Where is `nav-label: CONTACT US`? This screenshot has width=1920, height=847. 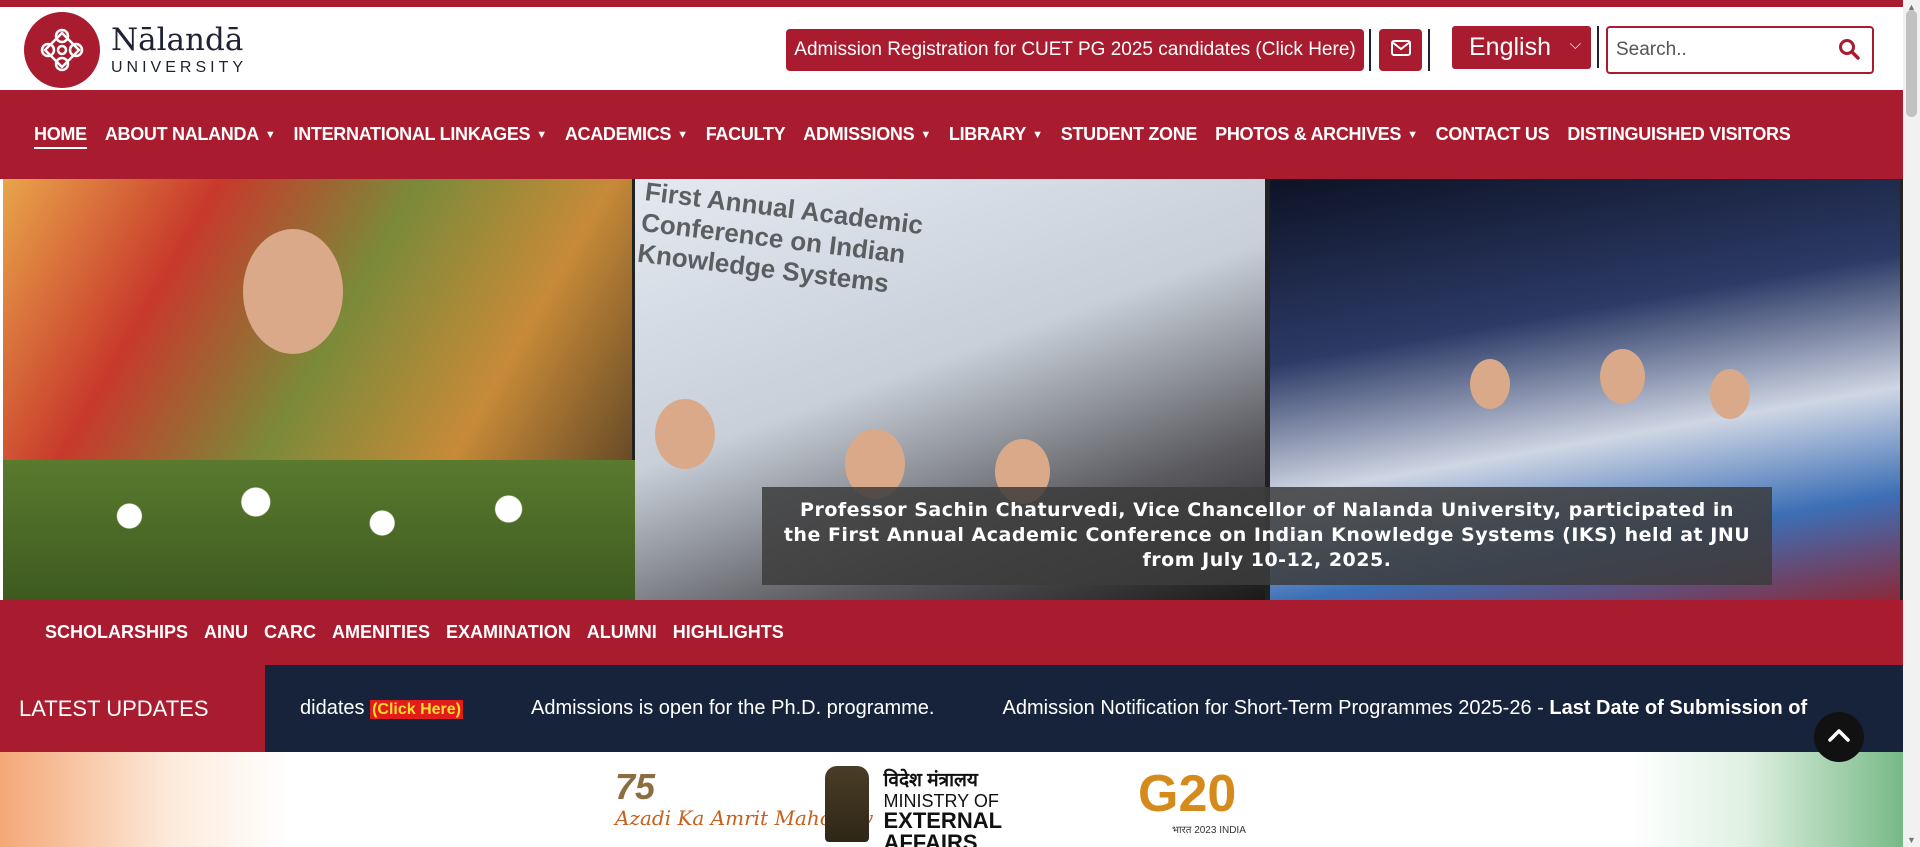 nav-label: CONTACT US is located at coordinates (1492, 134).